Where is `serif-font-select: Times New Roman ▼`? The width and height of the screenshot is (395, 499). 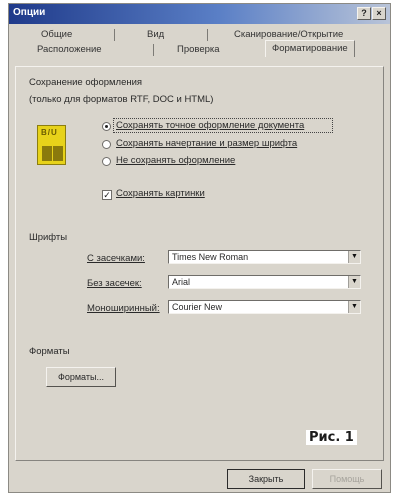
serif-font-select: Times New Roman ▼ is located at coordinates (264, 257).